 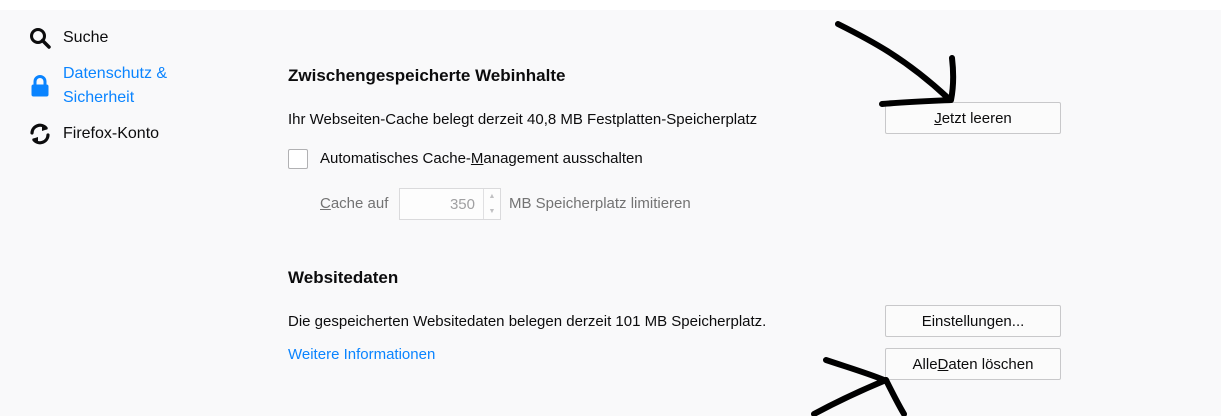 What do you see at coordinates (40, 86) in the screenshot?
I see `lock-icon` at bounding box center [40, 86].